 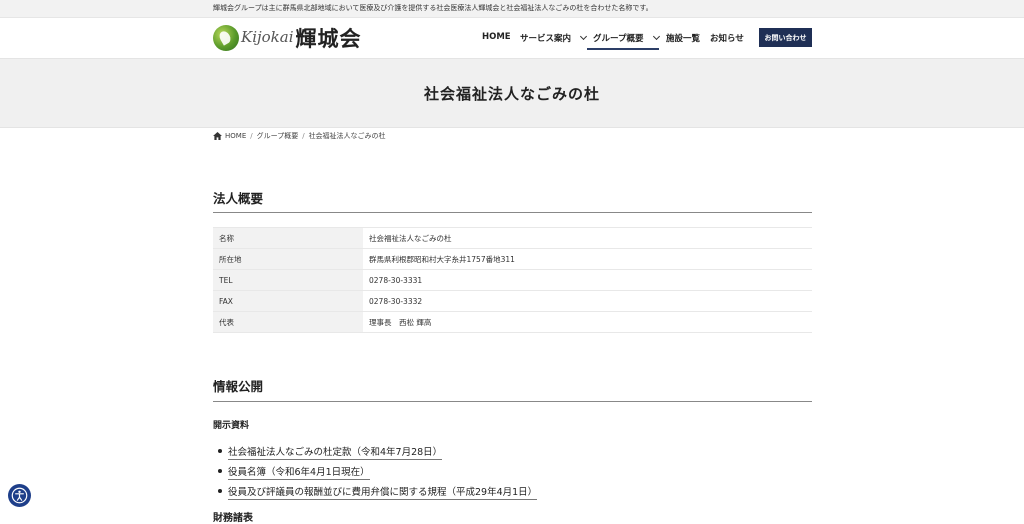 What do you see at coordinates (546, 39) in the screenshot?
I see `nav-services-label: サービス案内` at bounding box center [546, 39].